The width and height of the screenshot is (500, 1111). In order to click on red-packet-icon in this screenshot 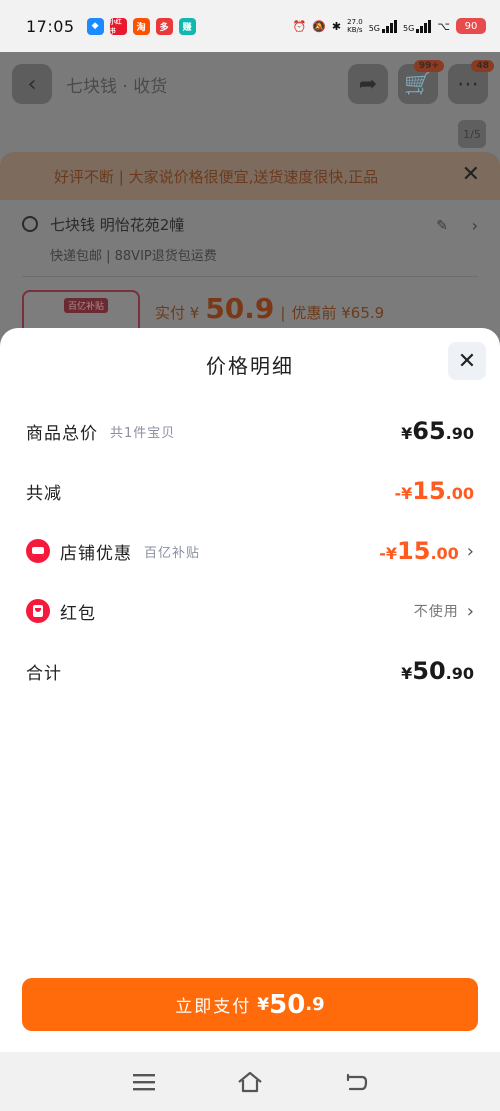, I will do `click(38, 611)`.